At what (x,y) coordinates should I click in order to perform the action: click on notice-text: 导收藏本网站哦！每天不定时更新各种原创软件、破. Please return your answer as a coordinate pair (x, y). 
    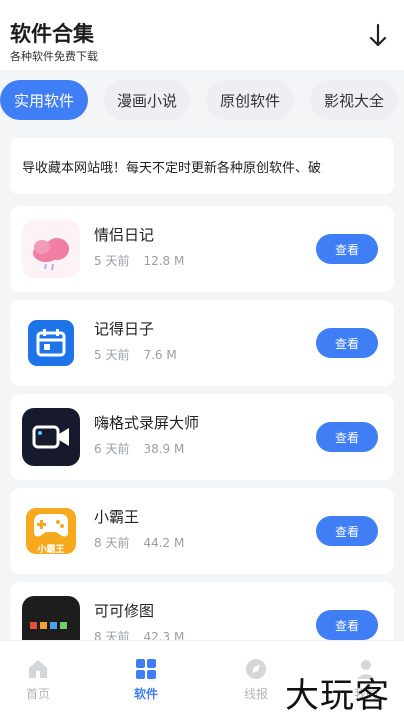
    Looking at the image, I should click on (172, 168).